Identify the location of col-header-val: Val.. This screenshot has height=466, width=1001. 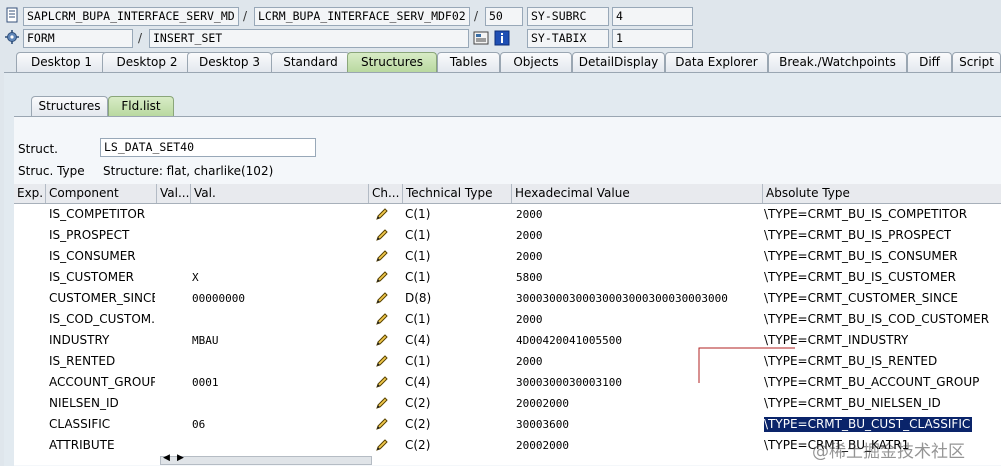
(280, 193).